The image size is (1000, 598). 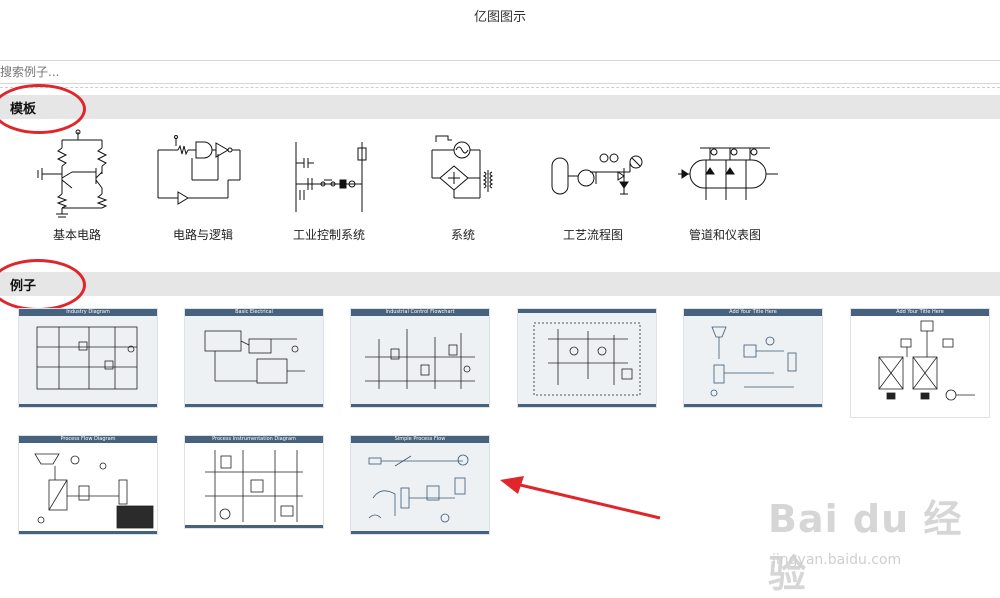 What do you see at coordinates (43, 285) in the screenshot?
I see `annotation-circle-examples` at bounding box center [43, 285].